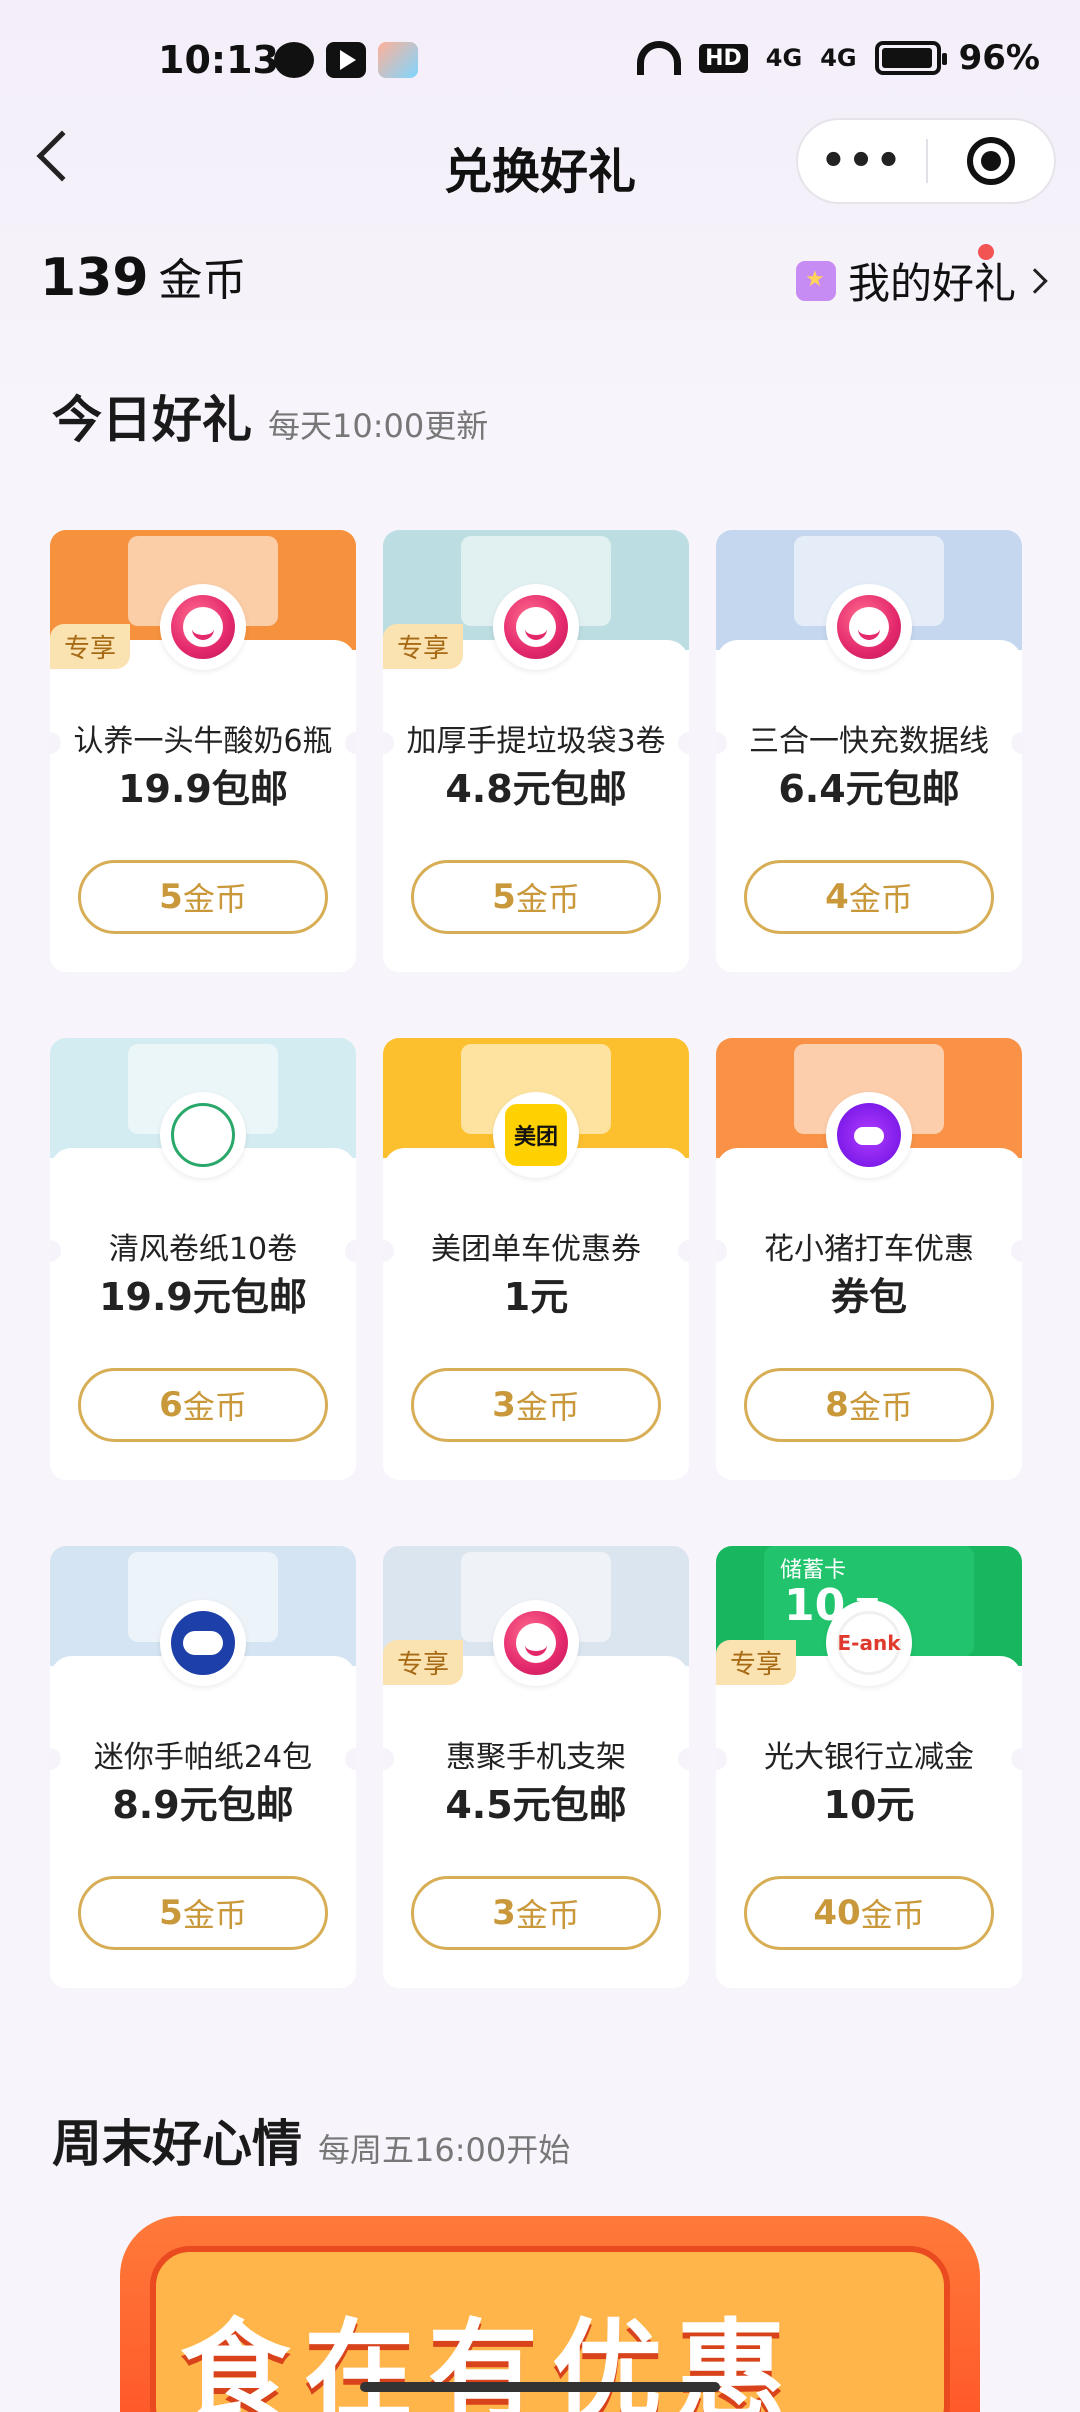 The width and height of the screenshot is (1080, 2412). What do you see at coordinates (203, 741) in the screenshot?
I see `gift-name: 认养一头牛酸奶6瓶` at bounding box center [203, 741].